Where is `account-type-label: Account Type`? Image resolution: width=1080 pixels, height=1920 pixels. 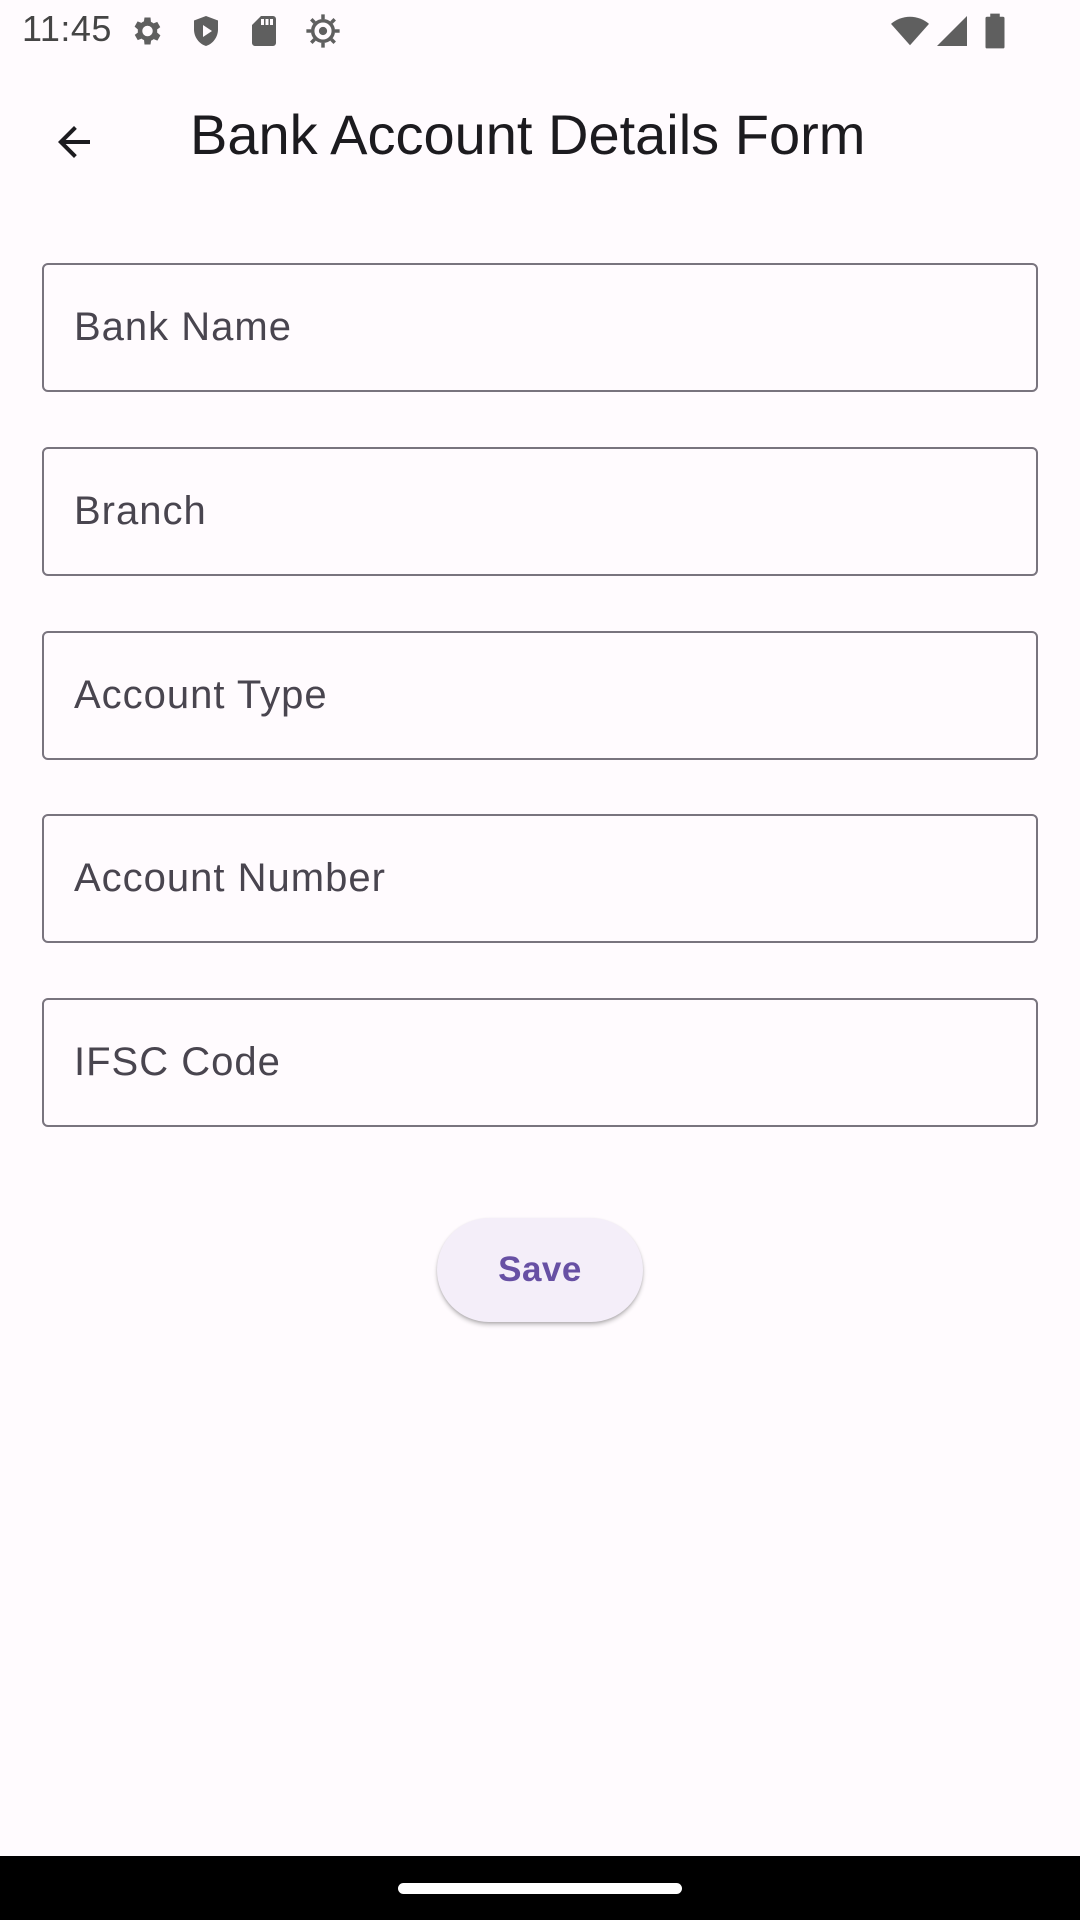 account-type-label: Account Type is located at coordinates (201, 694).